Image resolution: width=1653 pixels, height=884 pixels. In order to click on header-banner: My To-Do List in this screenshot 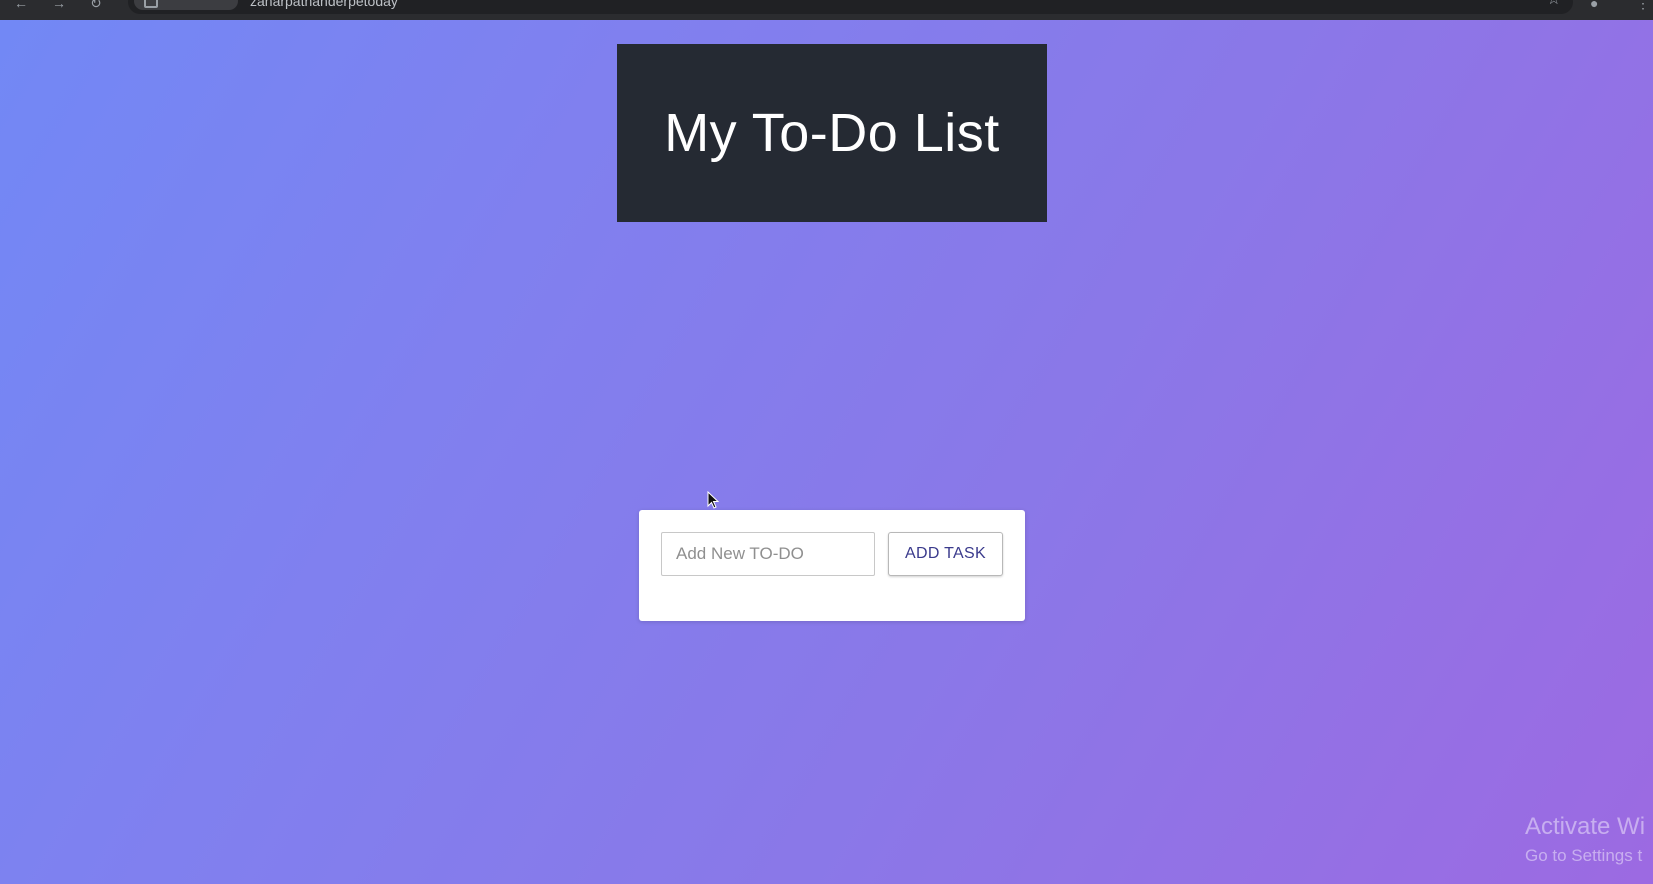, I will do `click(832, 133)`.